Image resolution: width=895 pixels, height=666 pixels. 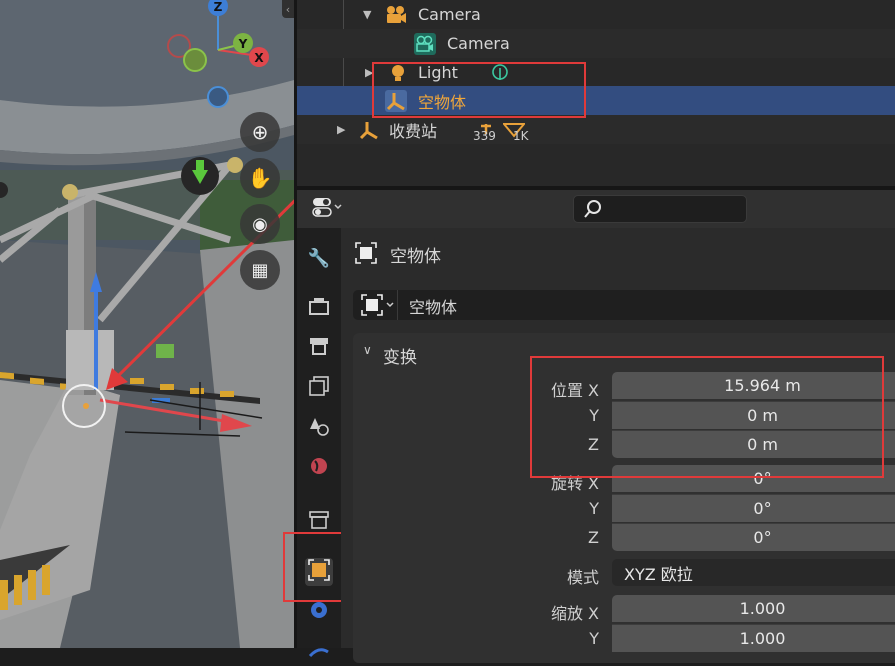 I want to click on pan-view-button: ✋, so click(x=260, y=178).